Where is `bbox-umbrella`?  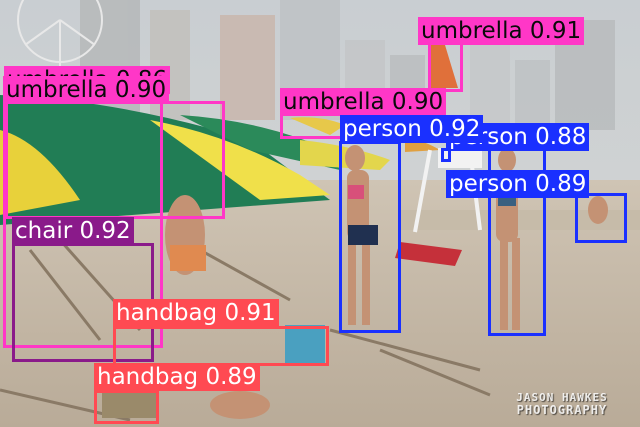
bbox-umbrella is located at coordinates (445, 66).